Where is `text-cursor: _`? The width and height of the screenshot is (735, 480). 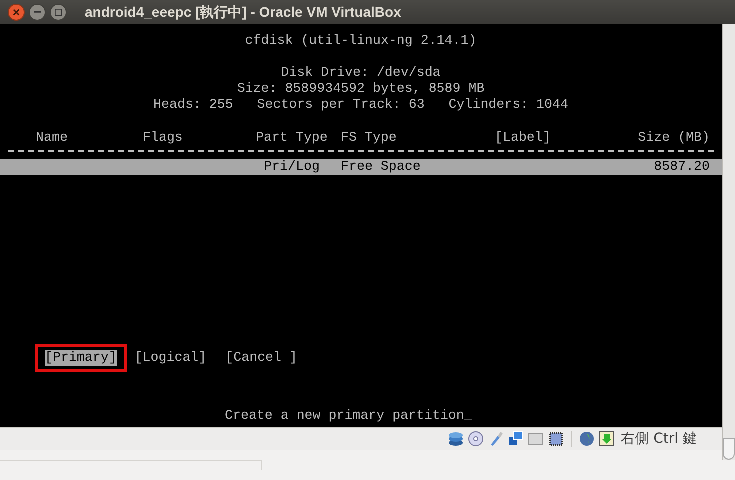 text-cursor: _ is located at coordinates (468, 416).